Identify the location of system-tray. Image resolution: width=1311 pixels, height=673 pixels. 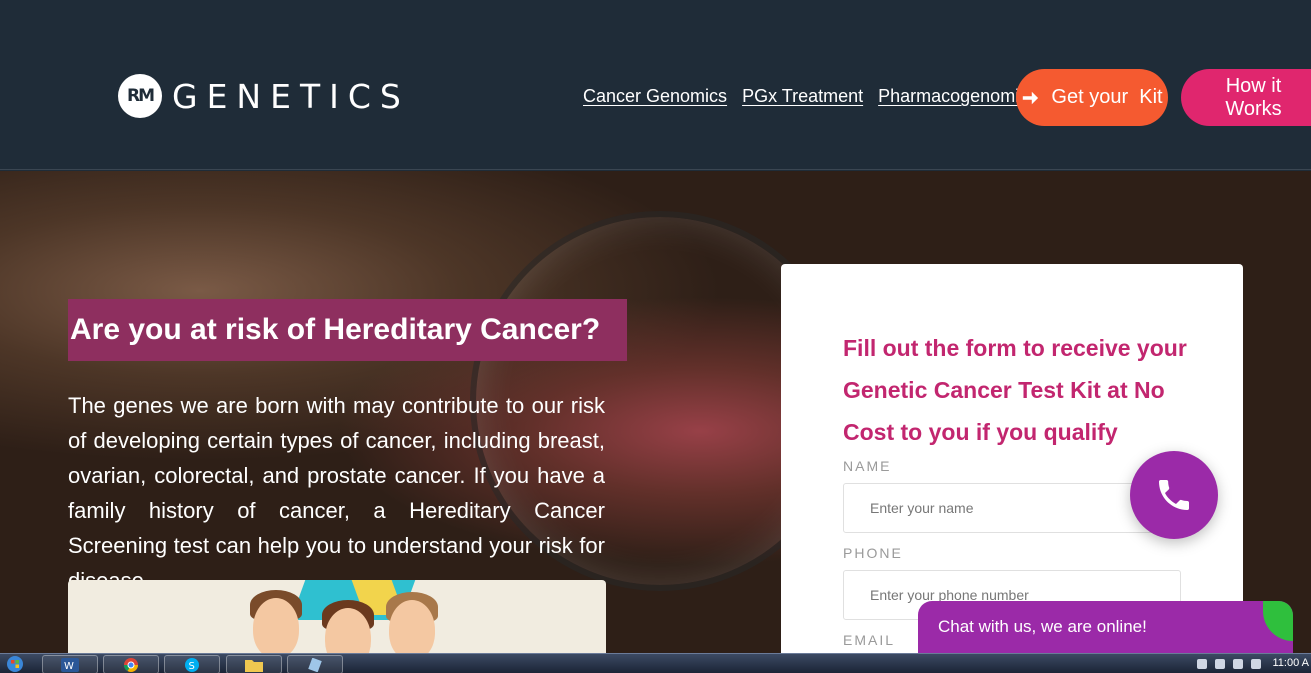
(1229, 664).